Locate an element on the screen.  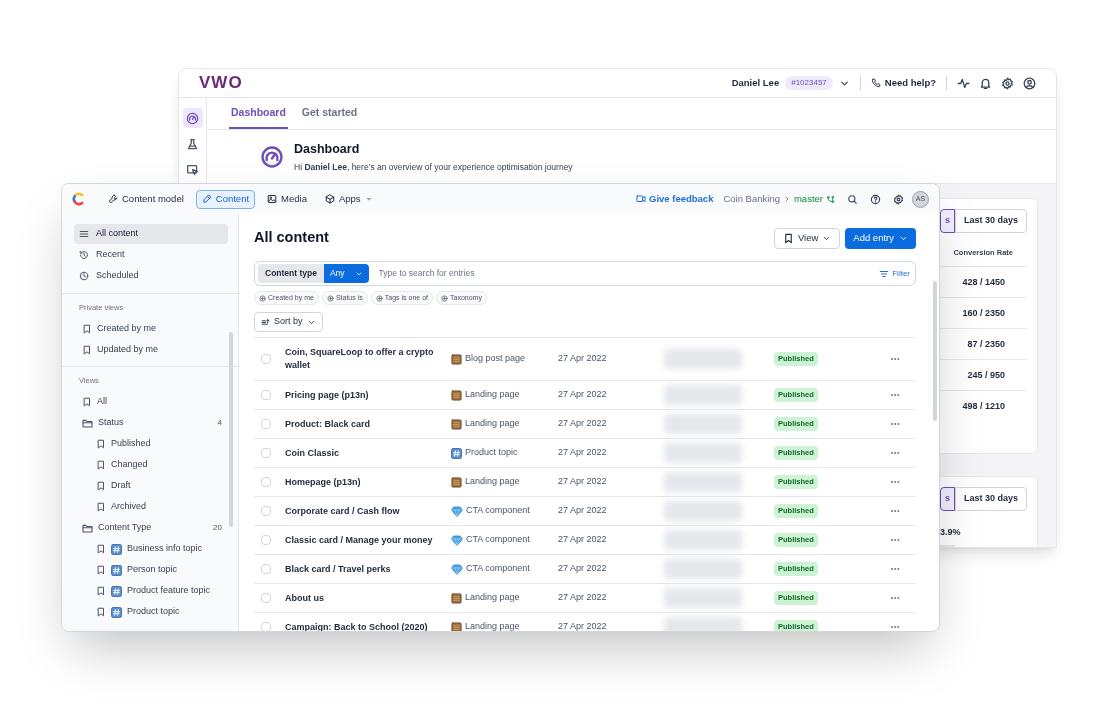
branch-icon is located at coordinates (830, 199).